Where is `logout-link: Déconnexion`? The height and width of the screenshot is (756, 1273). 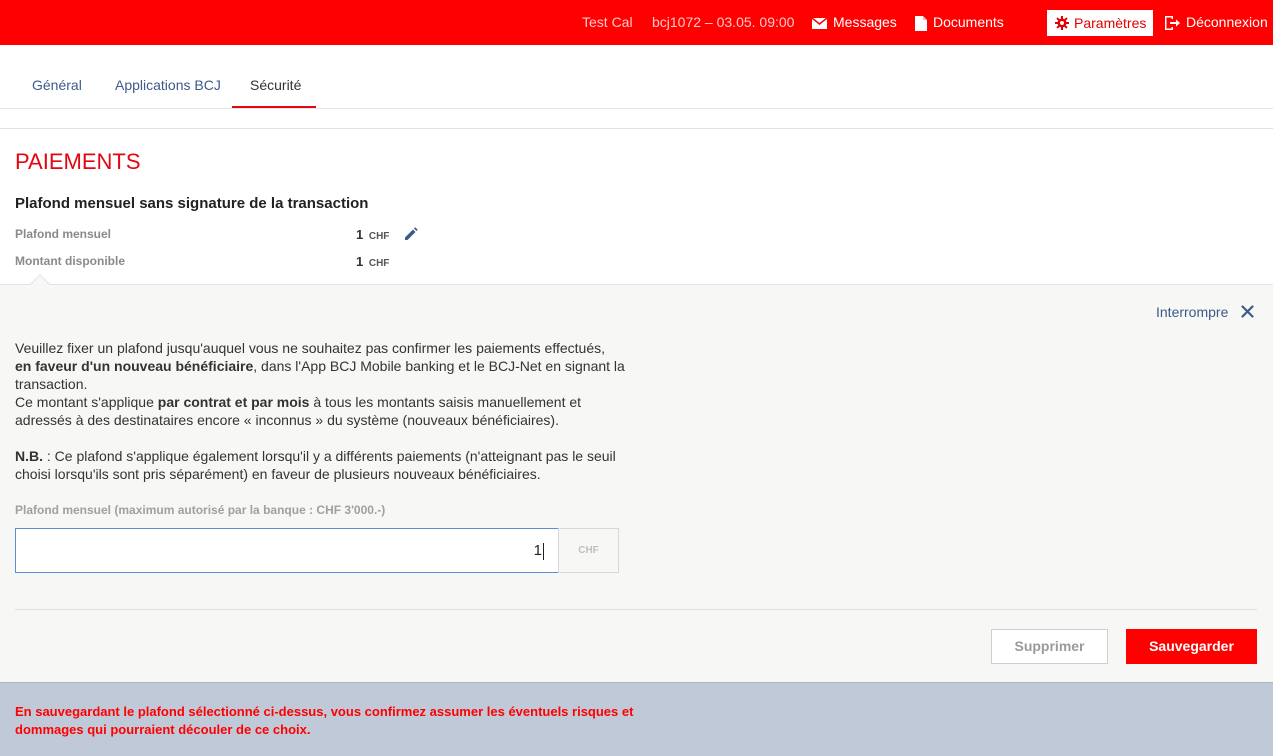 logout-link: Déconnexion is located at coordinates (1216, 22).